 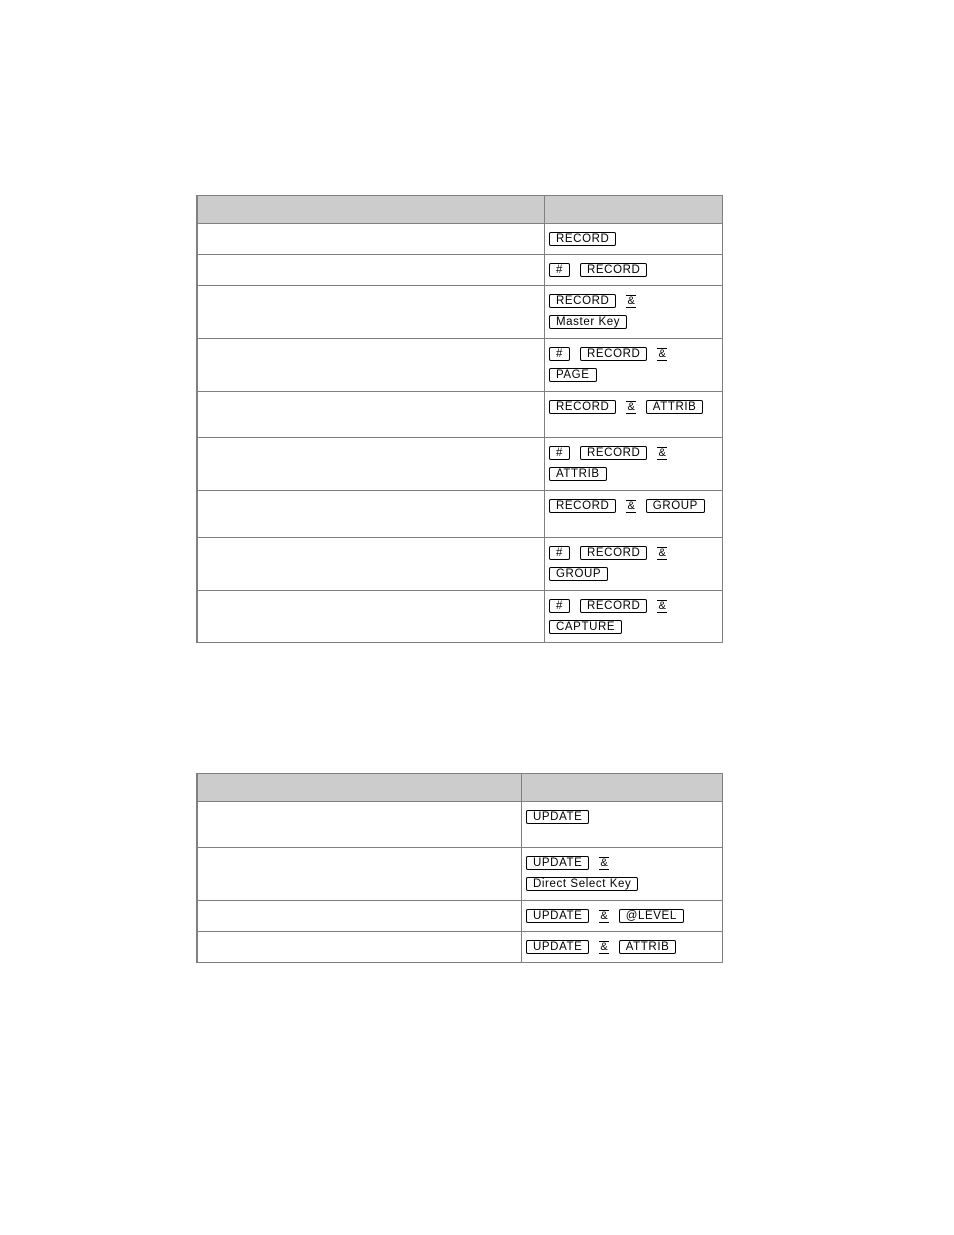 What do you see at coordinates (573, 375) in the screenshot?
I see `key-page: PAGE` at bounding box center [573, 375].